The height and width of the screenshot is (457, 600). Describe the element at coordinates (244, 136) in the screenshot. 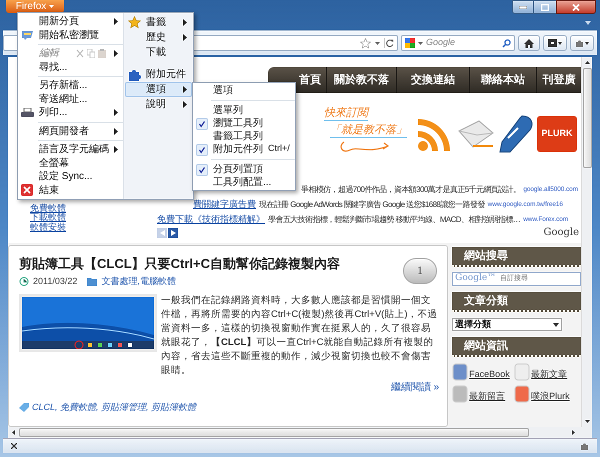

I see `menu-item: 書籤工具列` at that location.